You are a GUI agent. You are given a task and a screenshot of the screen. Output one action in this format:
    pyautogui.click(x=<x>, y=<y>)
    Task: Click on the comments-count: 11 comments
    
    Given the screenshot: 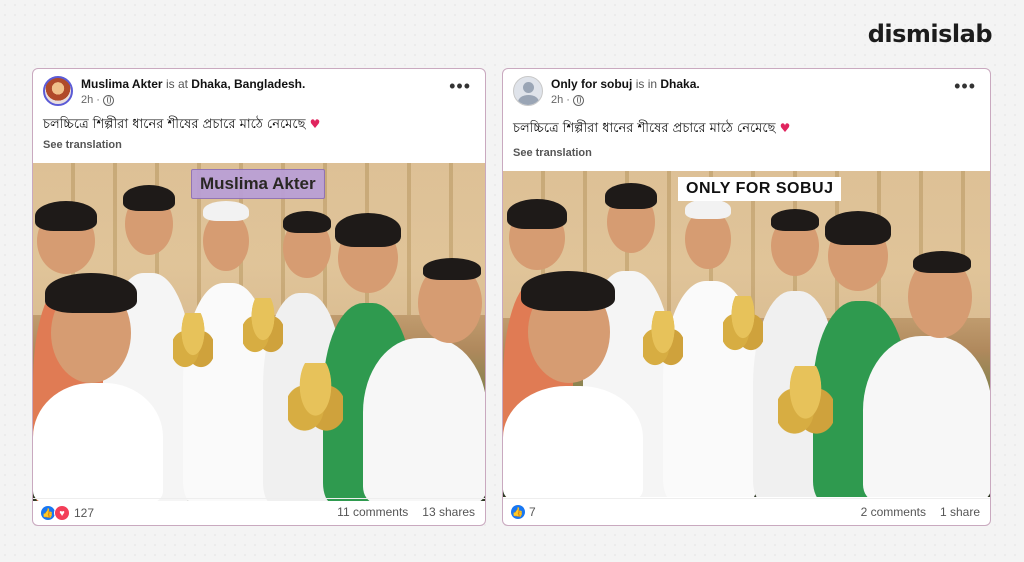 What is the action you would take?
    pyautogui.click(x=372, y=512)
    